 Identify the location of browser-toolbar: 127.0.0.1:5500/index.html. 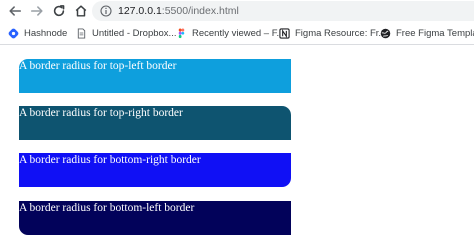
(237, 11).